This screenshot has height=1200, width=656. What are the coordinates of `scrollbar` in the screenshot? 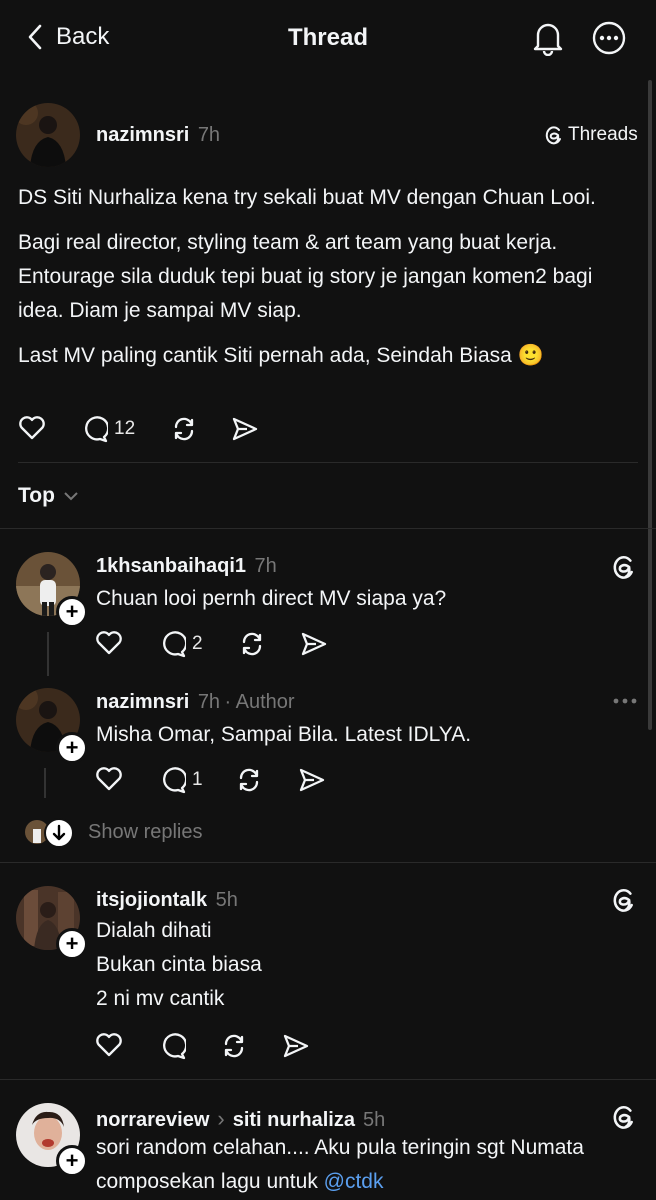 It's located at (650, 405).